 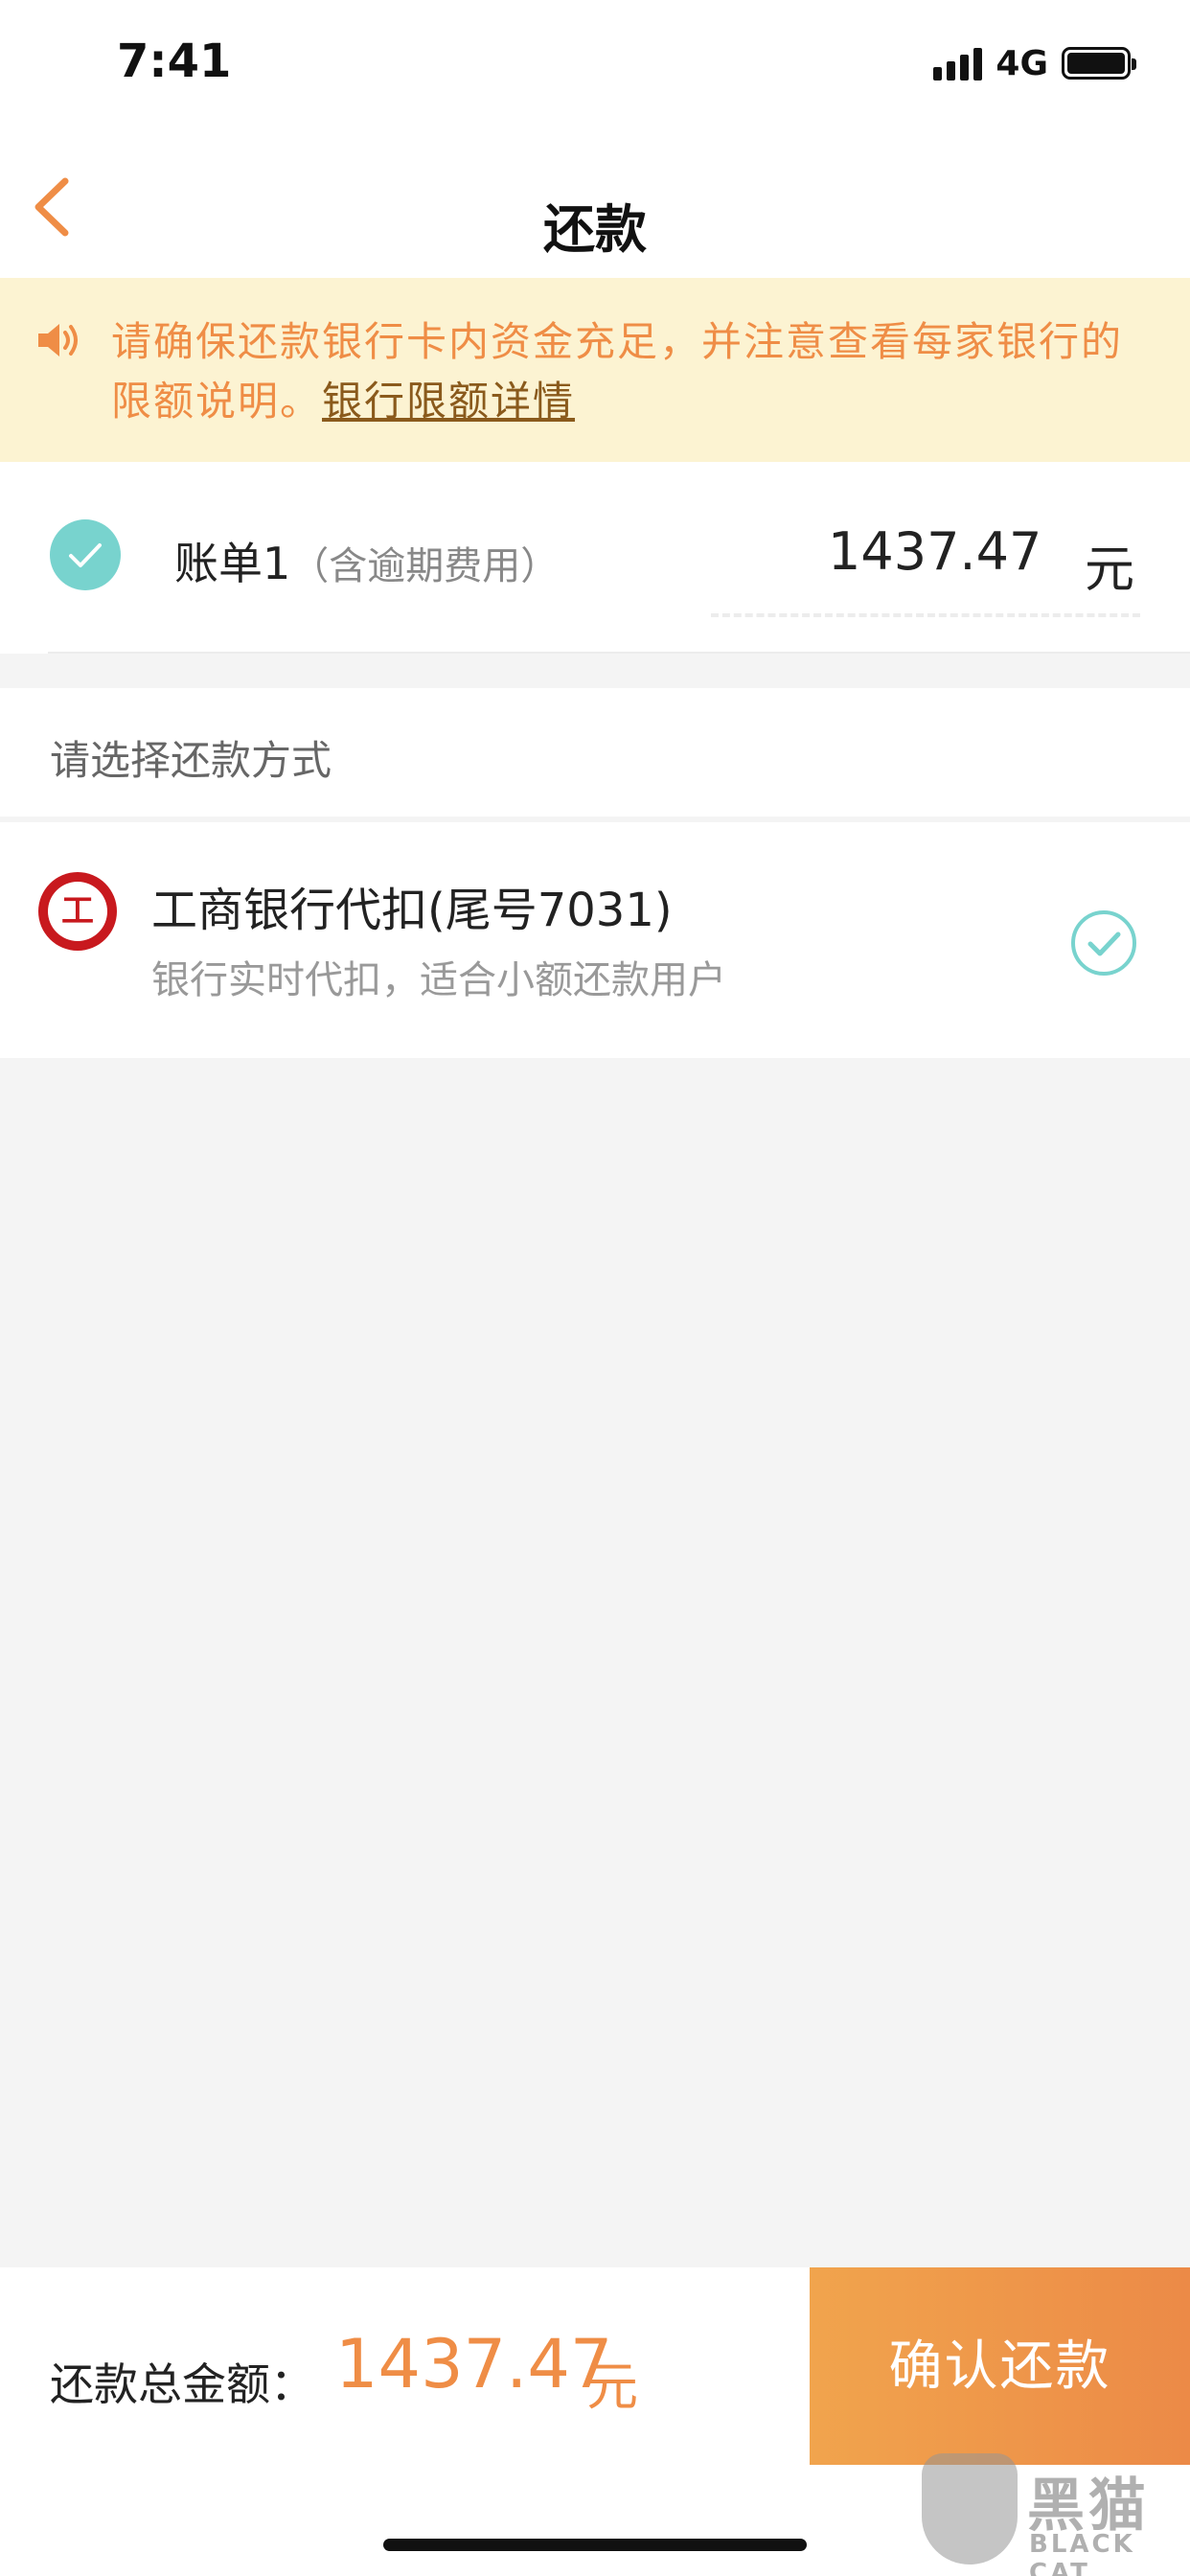 I want to click on home-indicator, so click(x=595, y=2545).